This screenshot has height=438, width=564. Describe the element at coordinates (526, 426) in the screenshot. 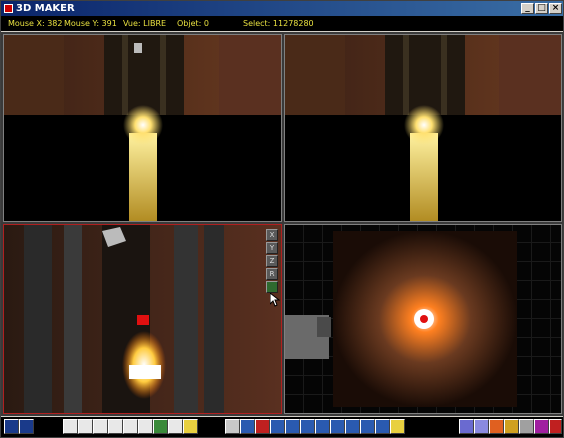

I see `settings-icon` at that location.